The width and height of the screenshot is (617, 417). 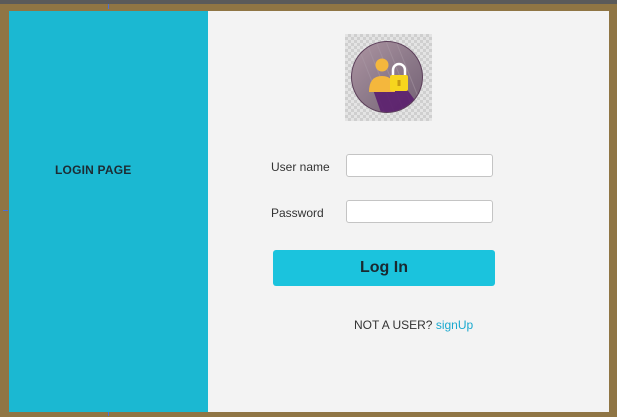 I want to click on guide-marker-left, so click(x=5, y=210).